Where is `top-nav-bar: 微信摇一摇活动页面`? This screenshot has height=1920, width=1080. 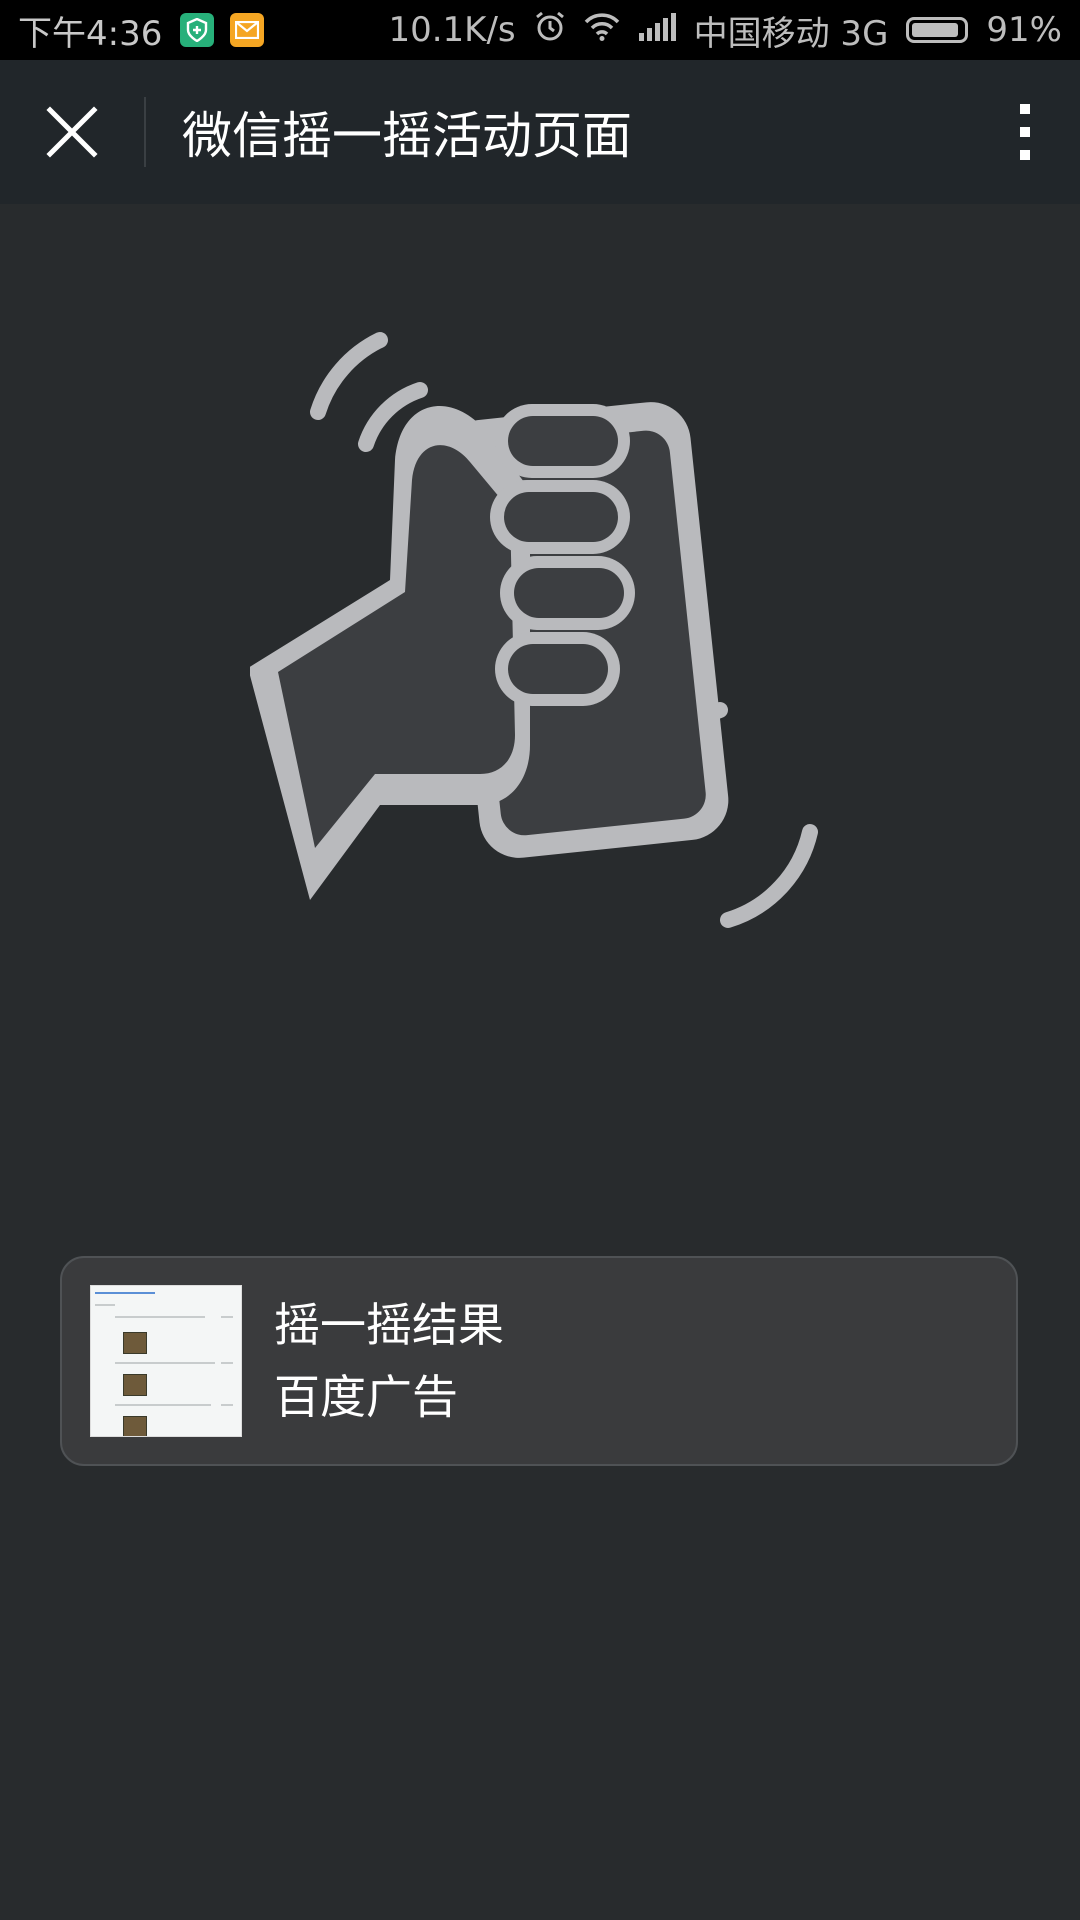
top-nav-bar: 微信摇一摇活动页面 is located at coordinates (540, 132).